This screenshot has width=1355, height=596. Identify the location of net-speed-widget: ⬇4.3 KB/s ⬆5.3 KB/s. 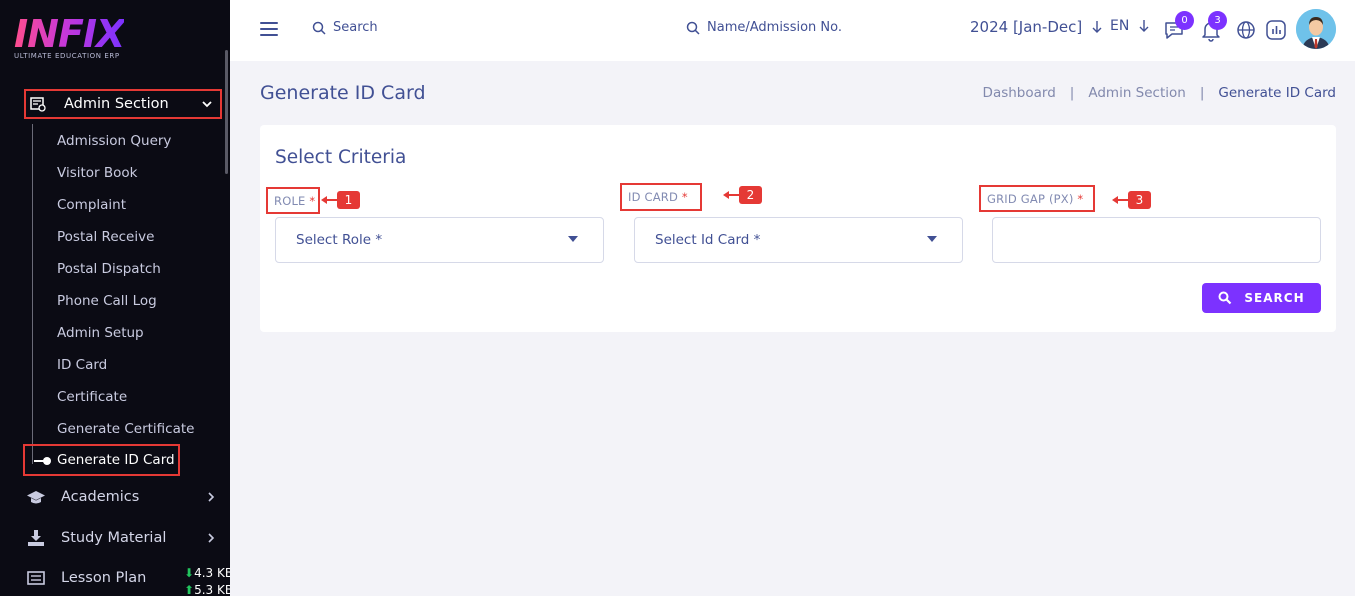
(207, 580).